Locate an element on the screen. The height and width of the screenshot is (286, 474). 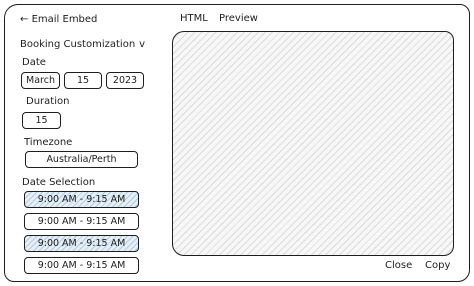
chevron-down-icon: v is located at coordinates (142, 44).